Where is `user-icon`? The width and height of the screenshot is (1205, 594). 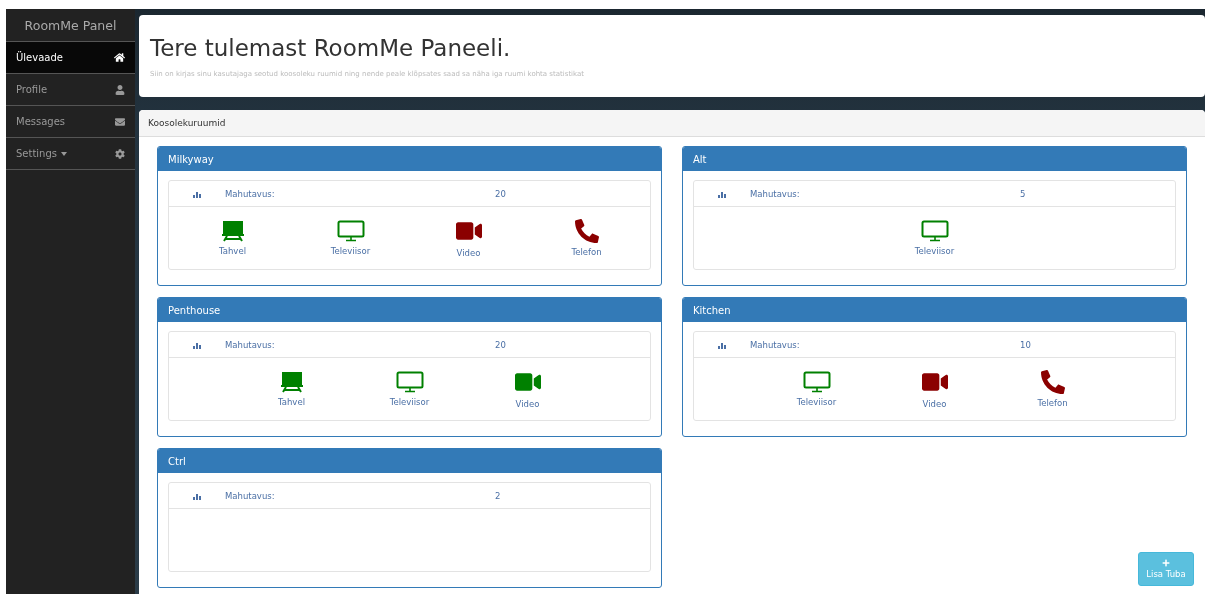
user-icon is located at coordinates (120, 89).